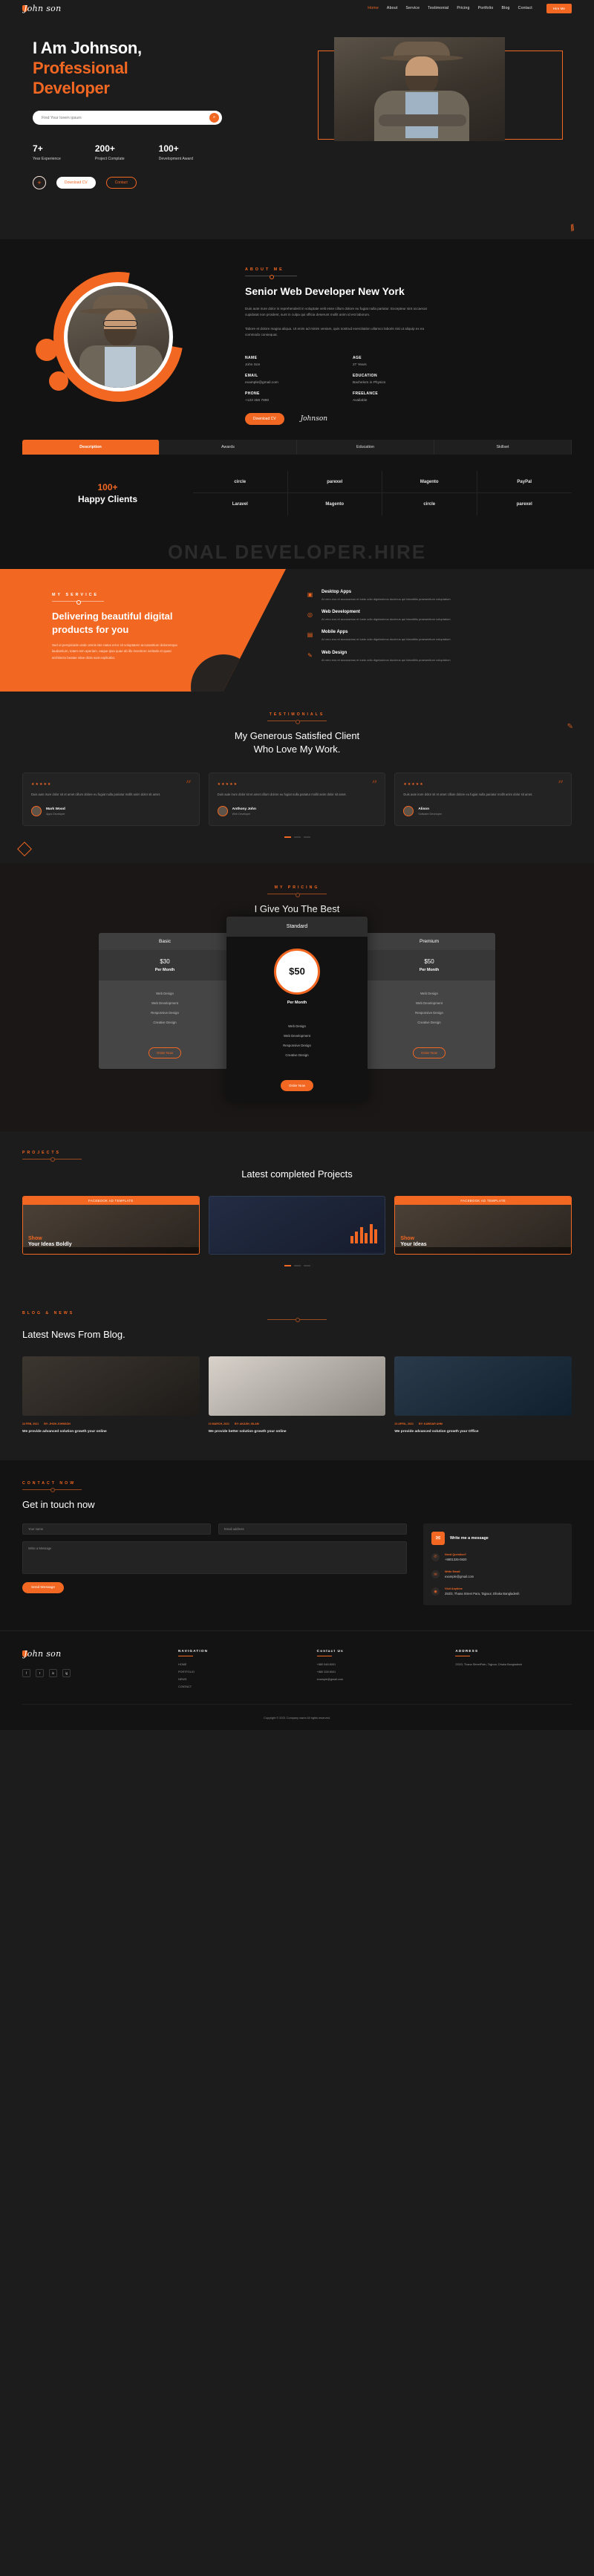 The image size is (594, 2576). Describe the element at coordinates (525, 8) in the screenshot. I see `nav-item-contact: Contact` at that location.